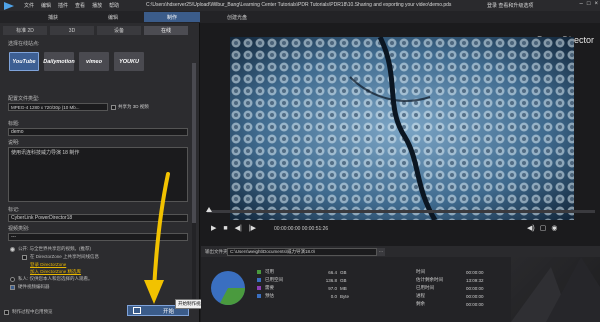 The width and height of the screenshot is (600, 322). What do you see at coordinates (333, 296) in the screenshot?
I see `legend-value: 0.0` at bounding box center [333, 296].